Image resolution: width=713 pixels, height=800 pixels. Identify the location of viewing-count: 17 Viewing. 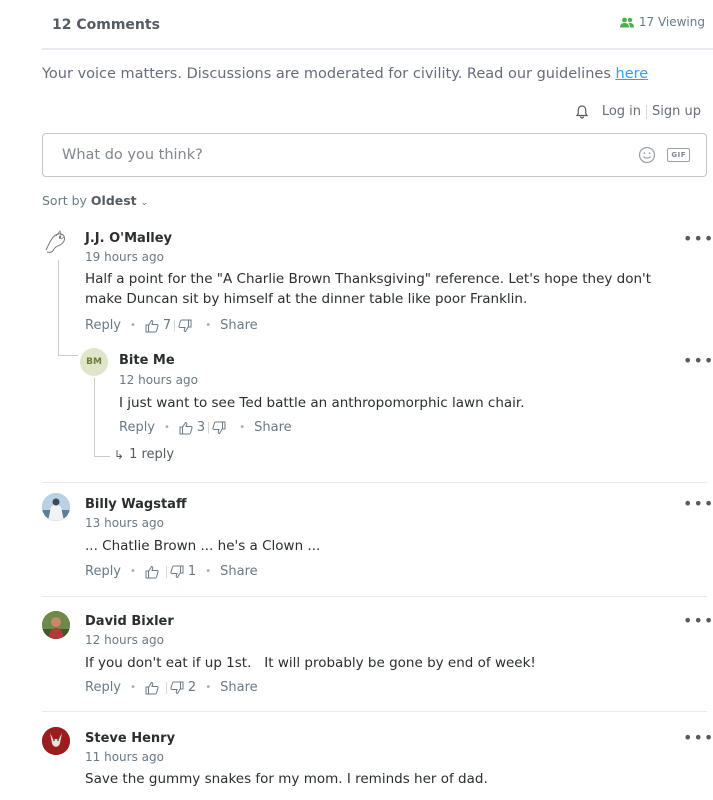
(662, 22).